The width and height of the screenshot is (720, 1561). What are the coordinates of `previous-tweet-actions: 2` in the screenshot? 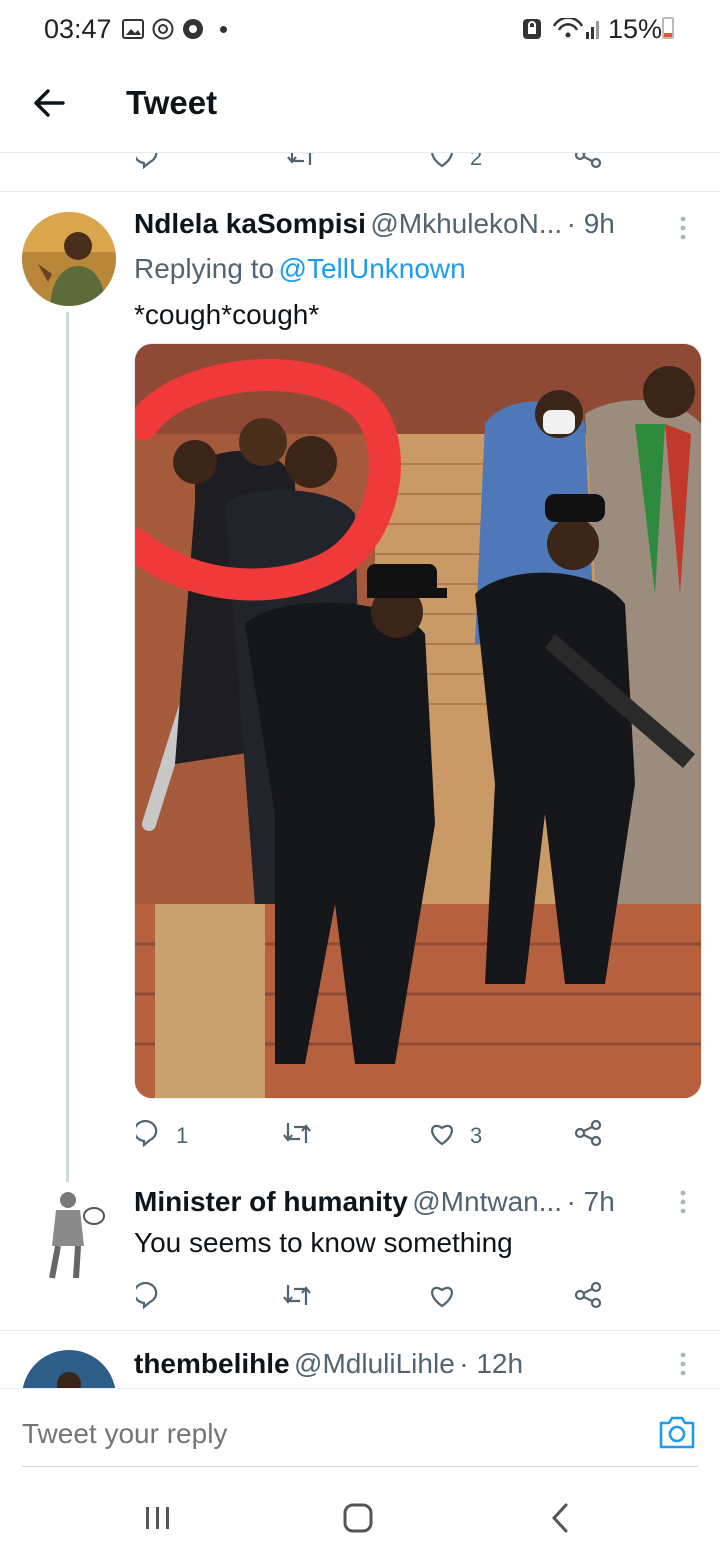 It's located at (360, 163).